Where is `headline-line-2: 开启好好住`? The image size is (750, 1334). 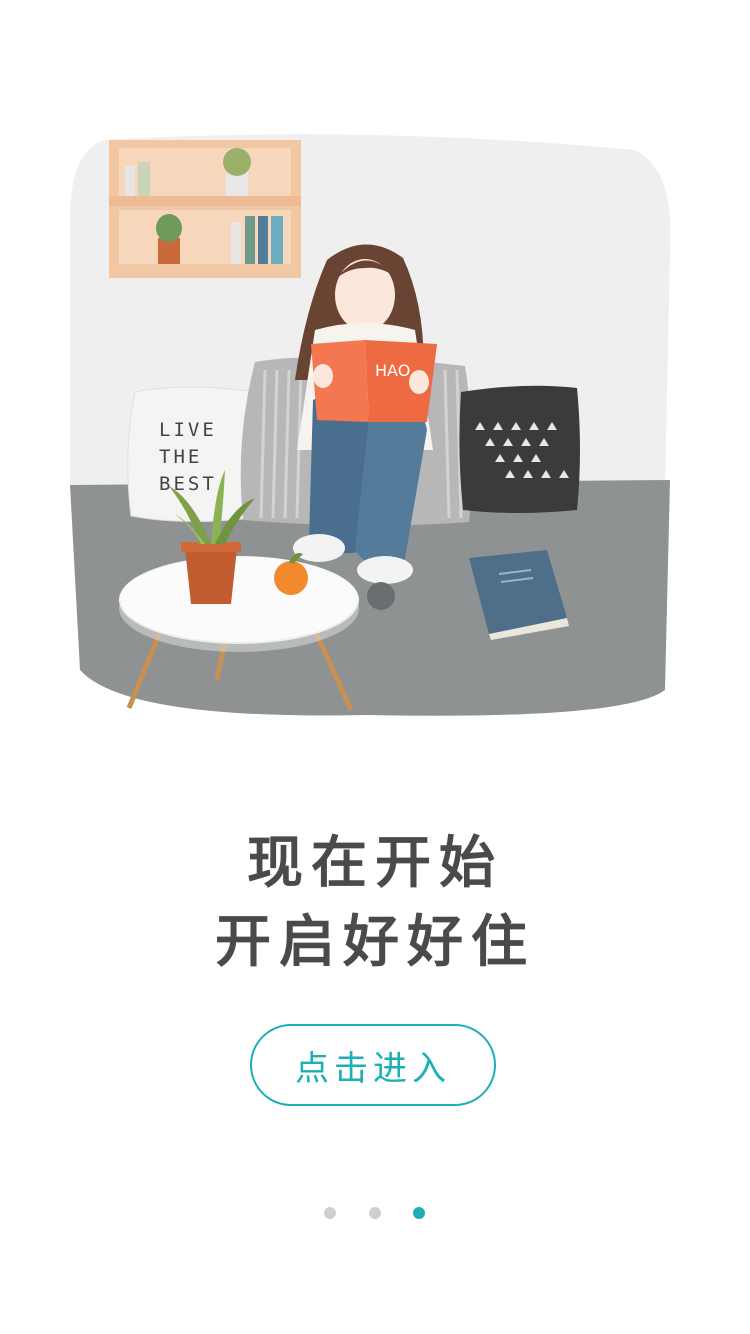
headline-line-2: 开启好好住 is located at coordinates (375, 942).